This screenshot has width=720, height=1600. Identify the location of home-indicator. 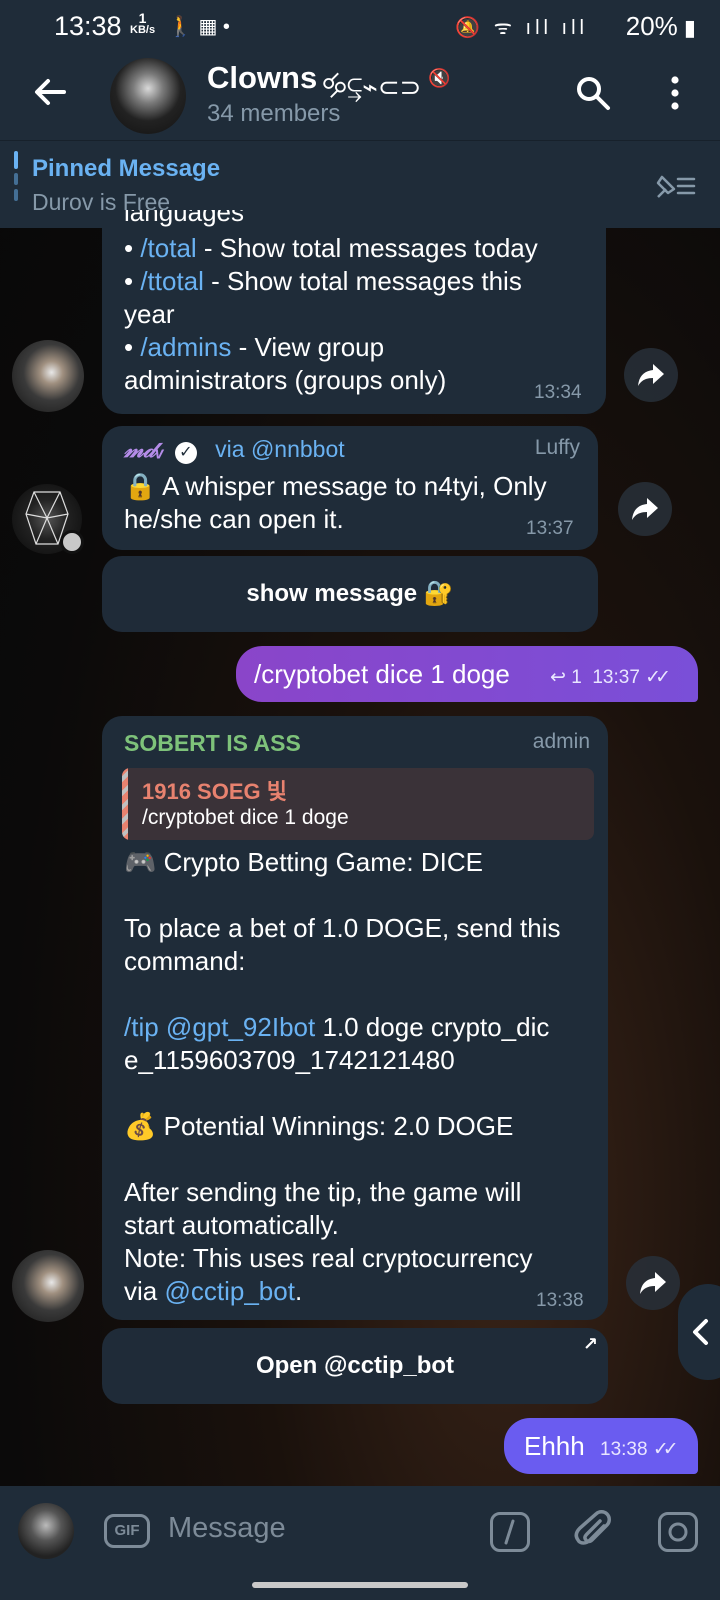
(360, 1585).